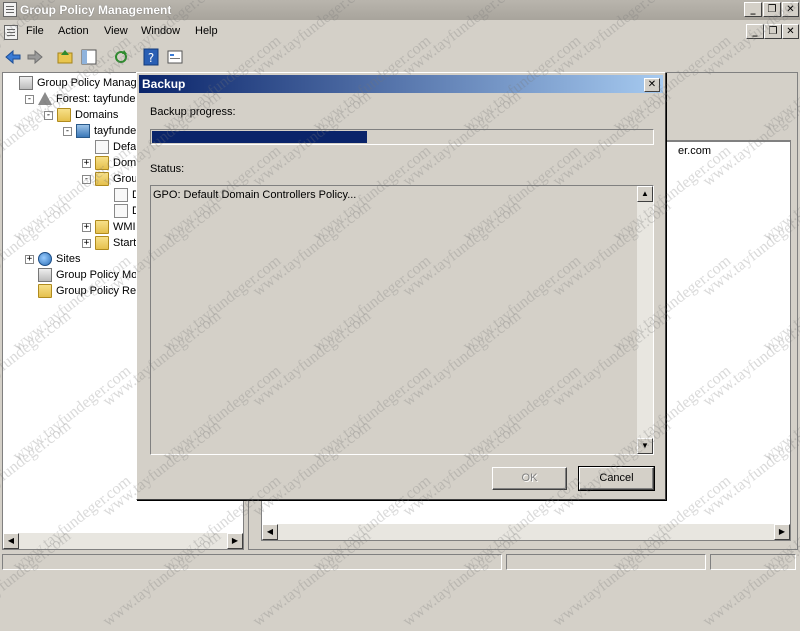 Image resolution: width=800 pixels, height=631 pixels. What do you see at coordinates (616, 478) in the screenshot?
I see `cancel-button: Cancel` at bounding box center [616, 478].